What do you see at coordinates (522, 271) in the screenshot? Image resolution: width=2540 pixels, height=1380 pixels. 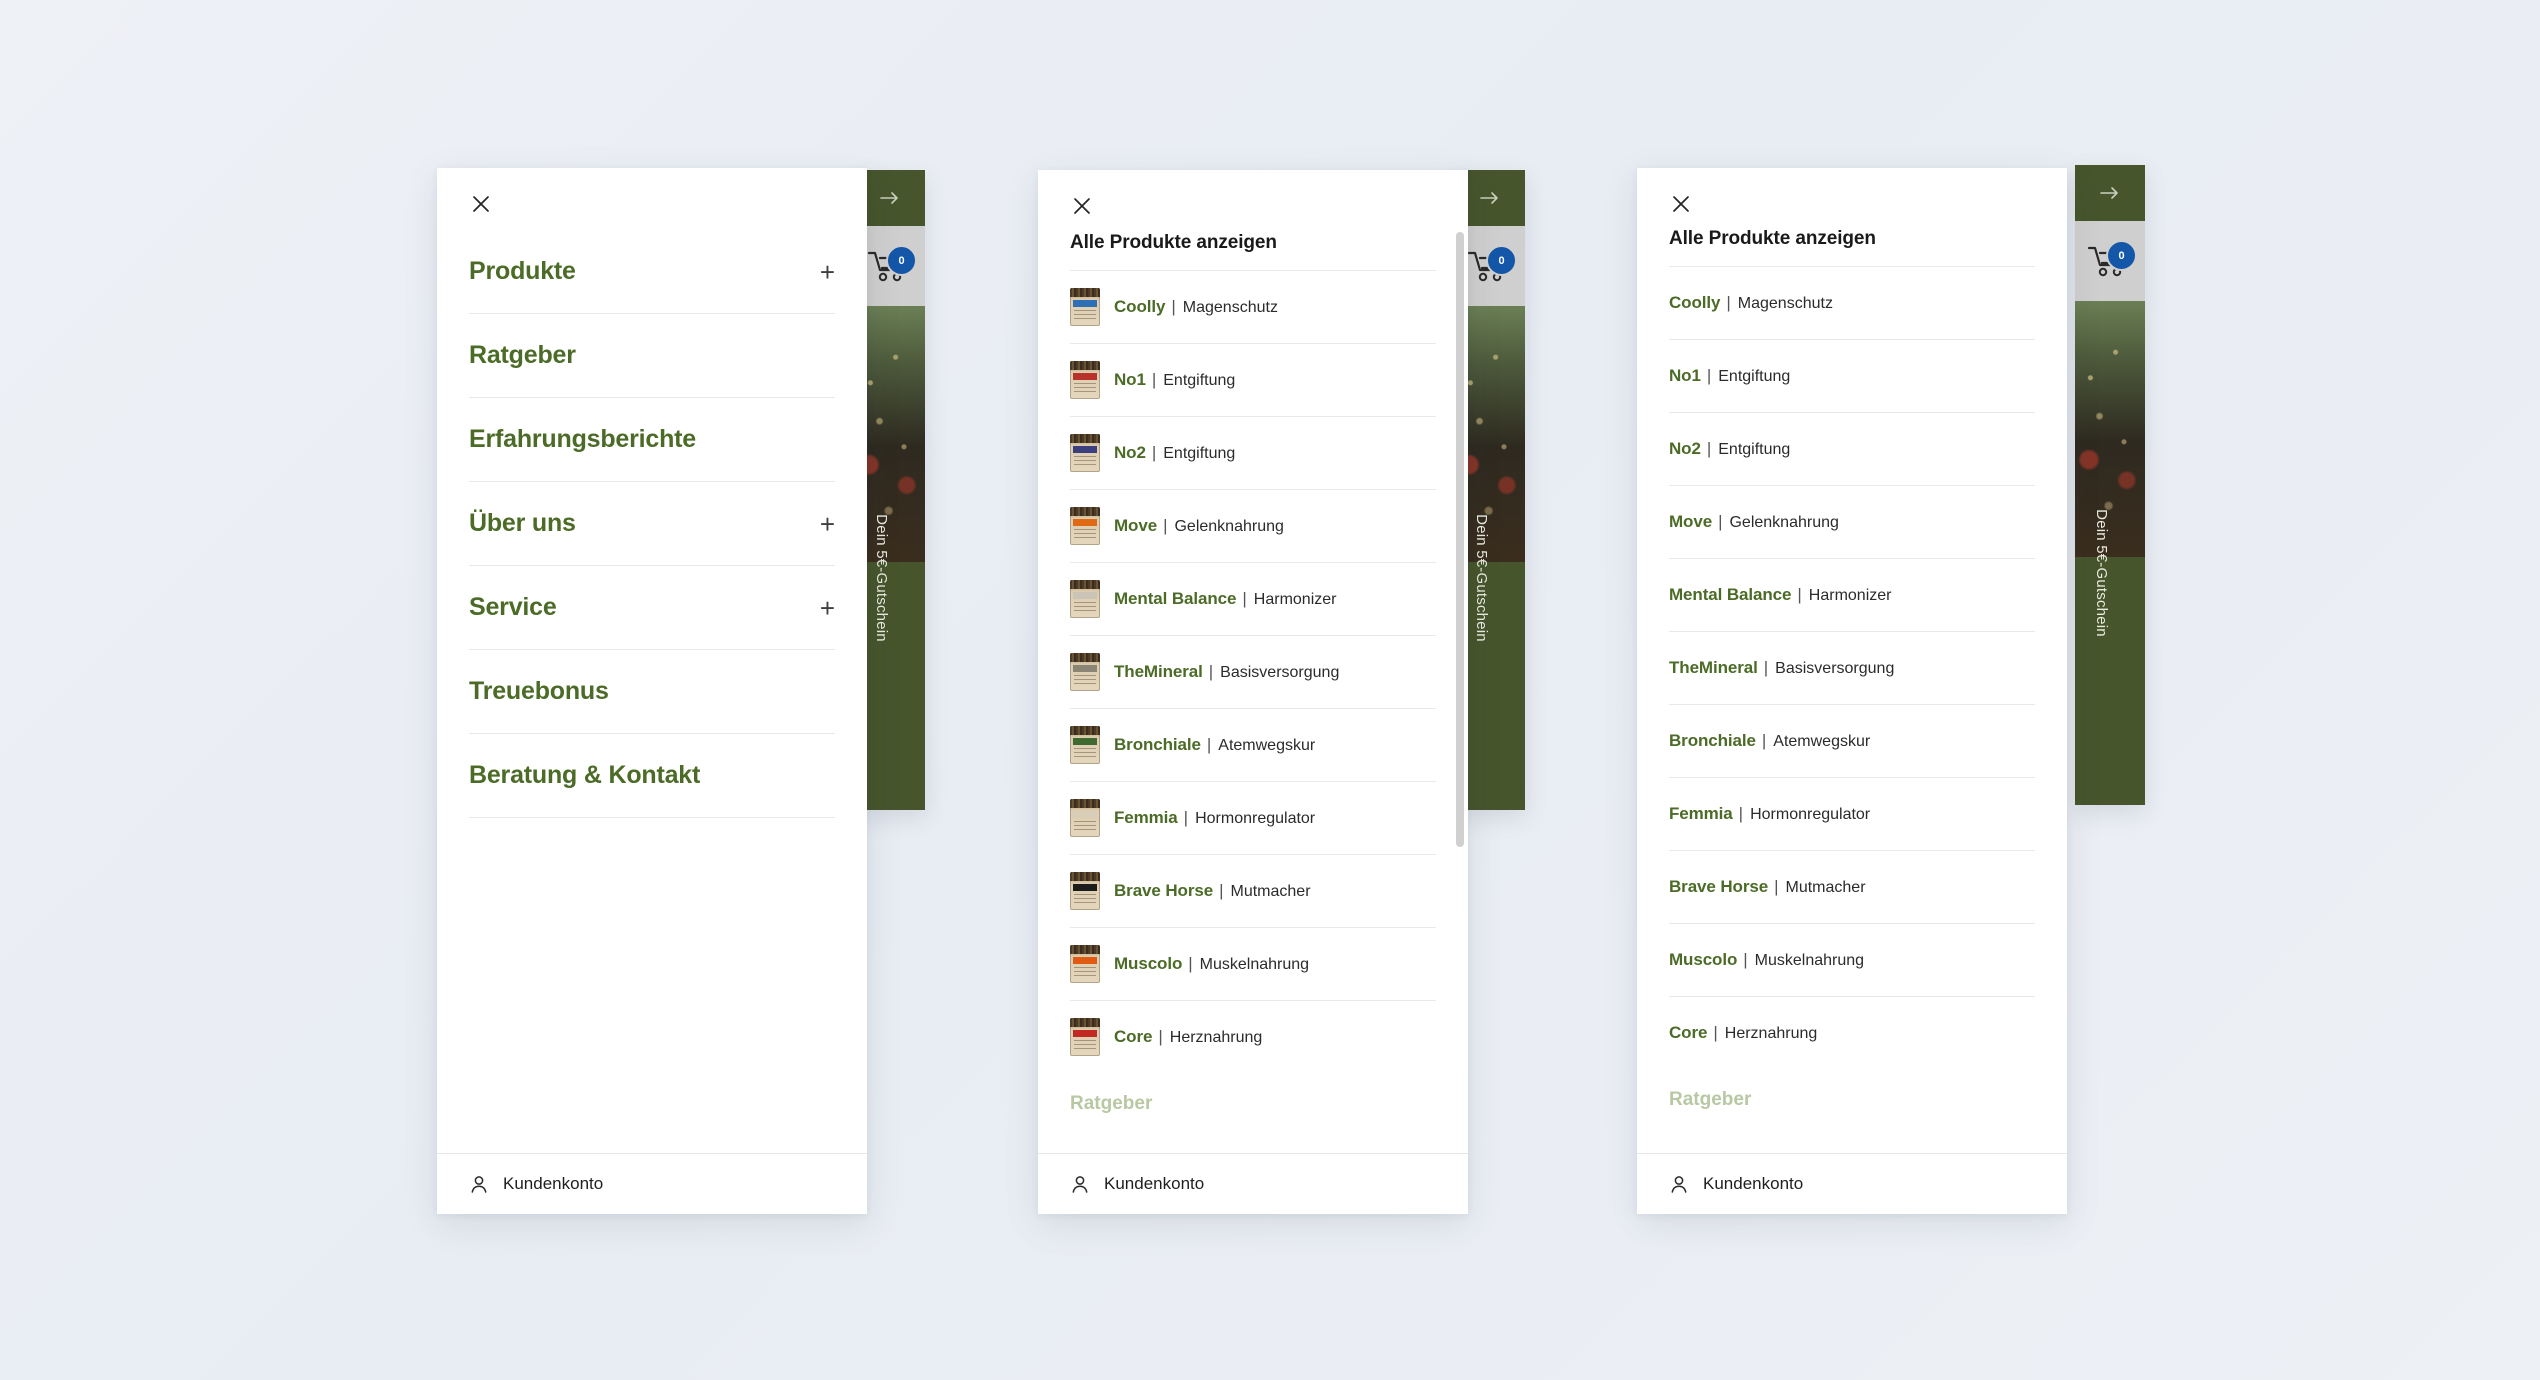 I see `menu-item-label: Produkte` at bounding box center [522, 271].